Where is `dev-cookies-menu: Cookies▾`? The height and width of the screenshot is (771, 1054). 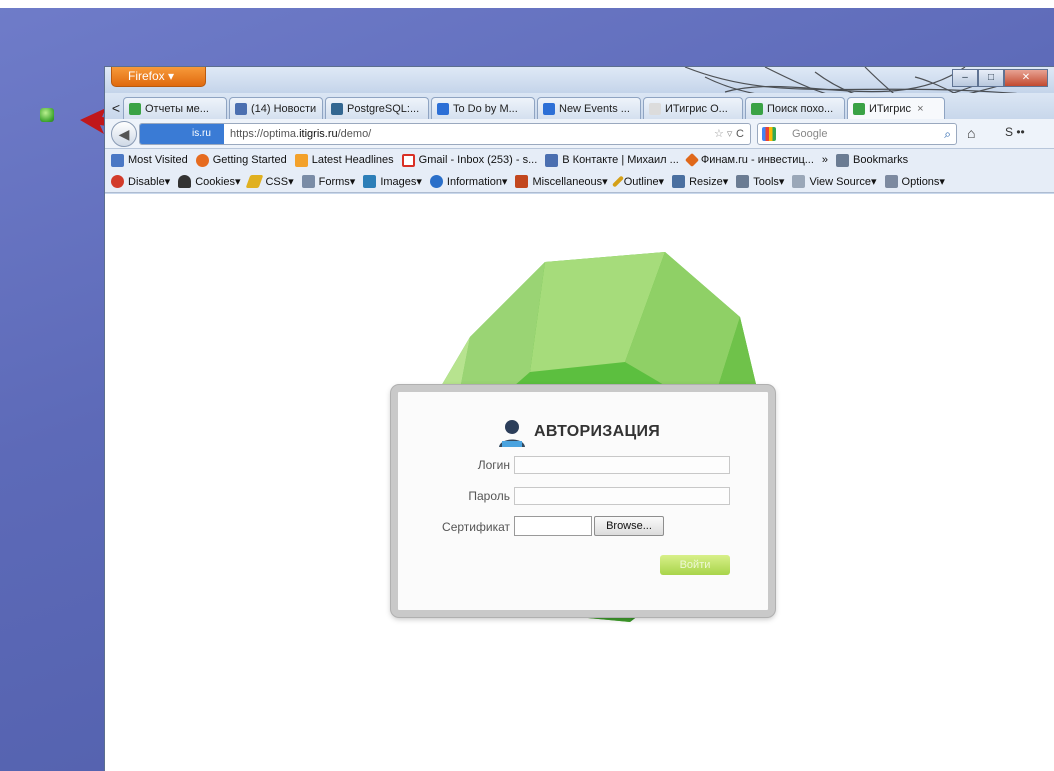 dev-cookies-menu: Cookies▾ is located at coordinates (209, 181).